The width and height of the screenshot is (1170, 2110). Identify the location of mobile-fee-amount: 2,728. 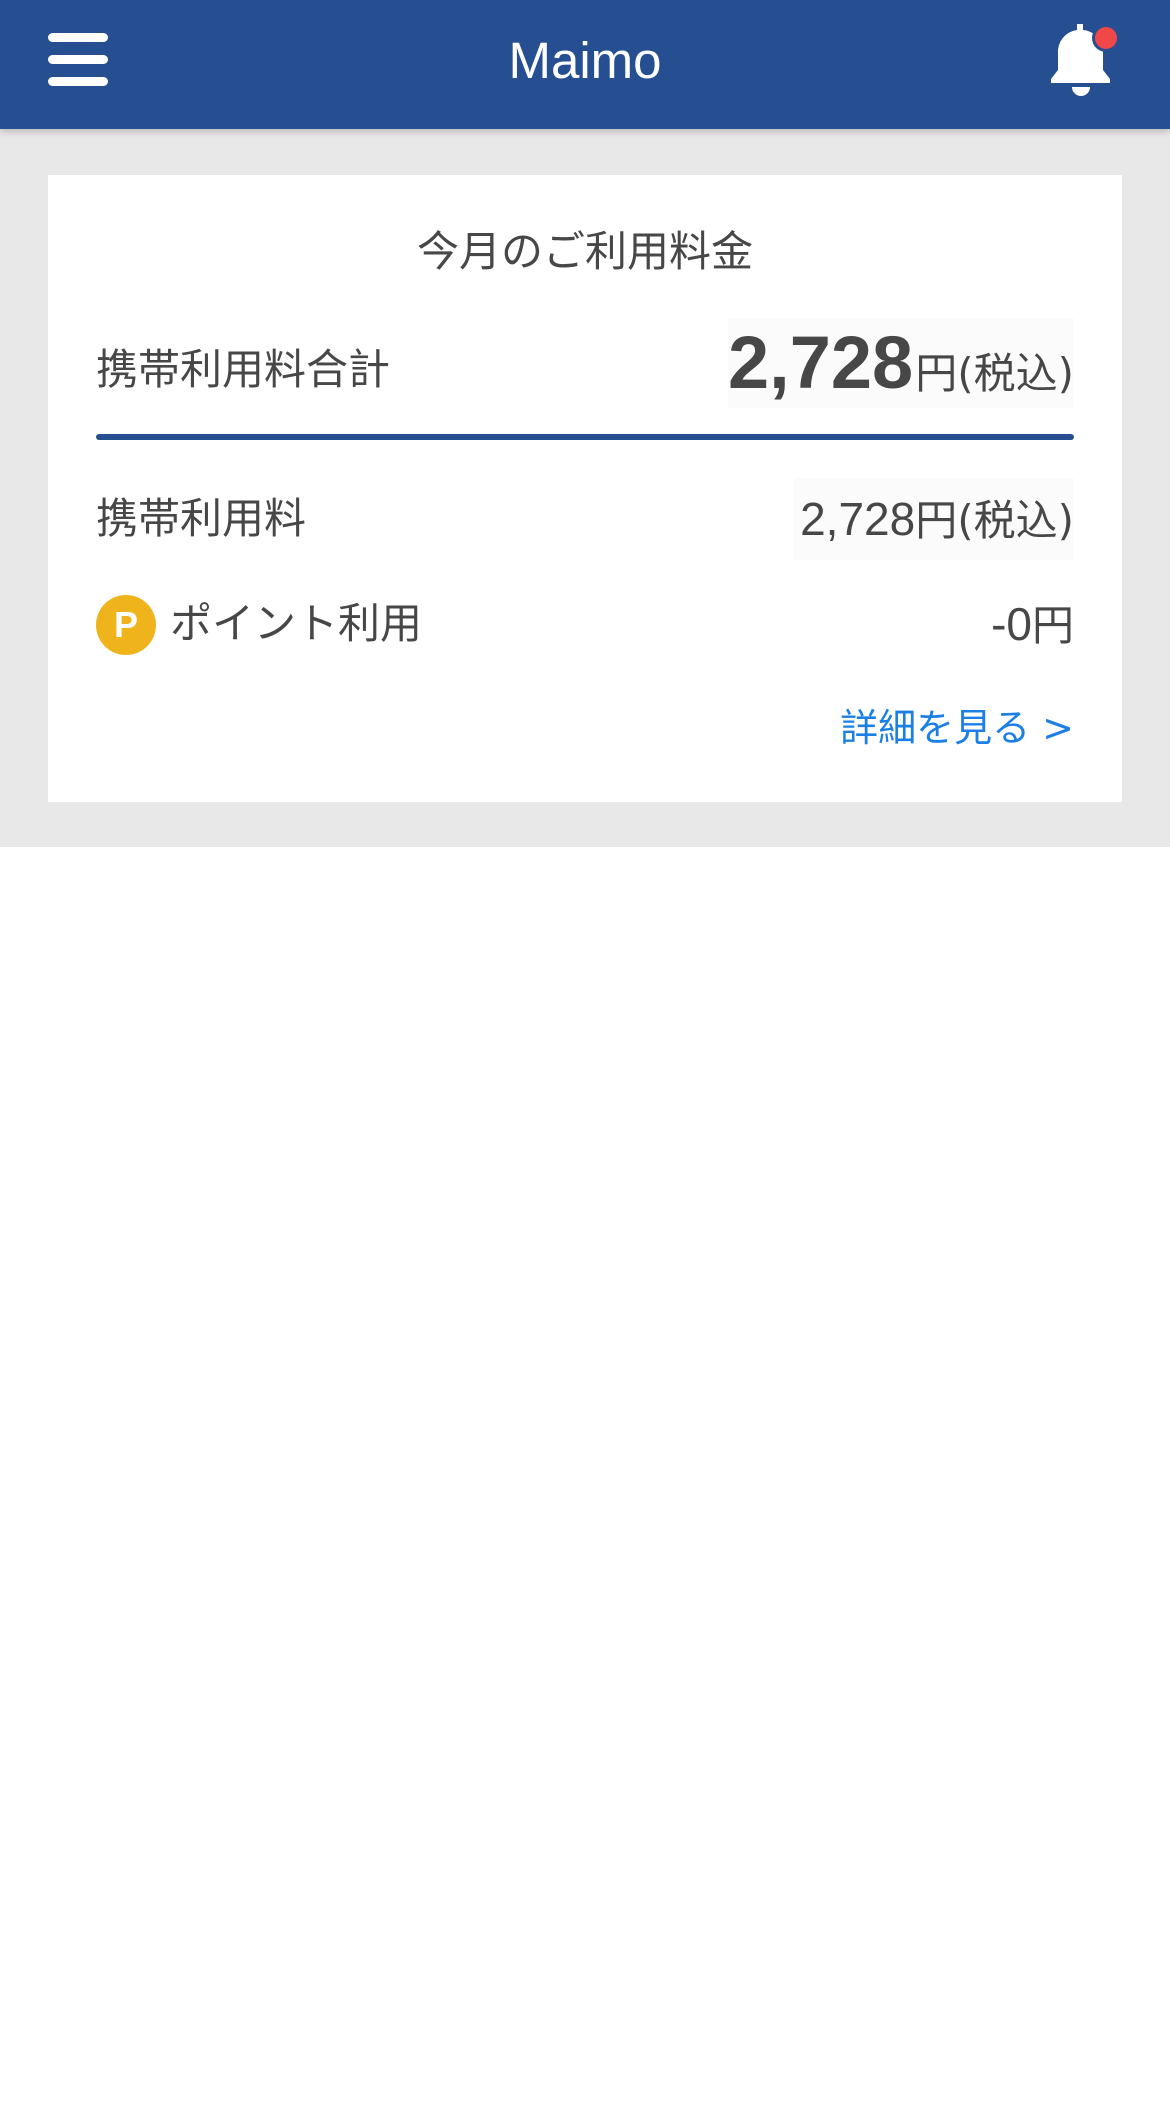
(858, 519).